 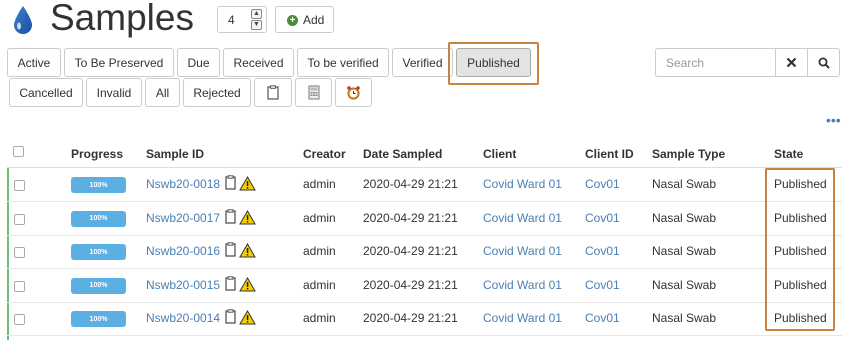 I want to click on filter-verified-button: Verified, so click(x=422, y=62).